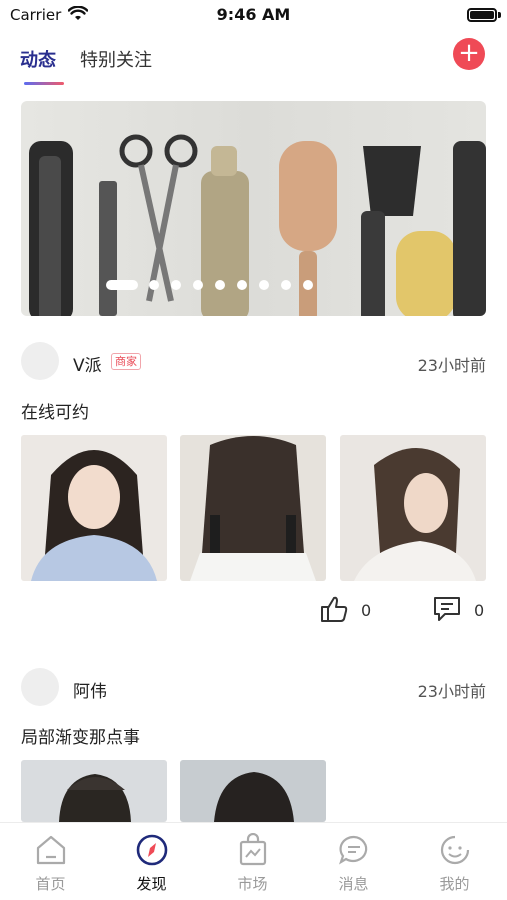  I want to click on carousel-dot-active, so click(122, 285).